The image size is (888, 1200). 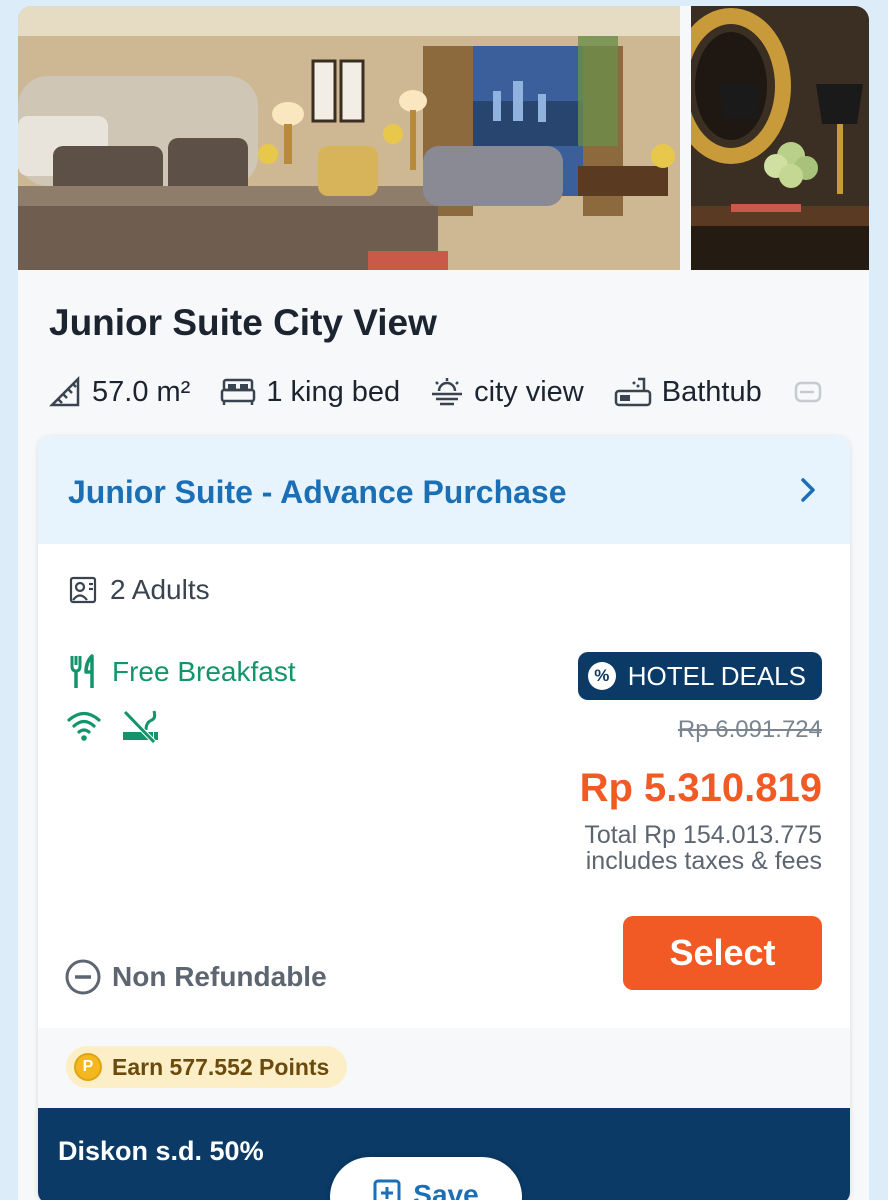 What do you see at coordinates (160, 589) in the screenshot?
I see `occupancy-label: 2 Adults` at bounding box center [160, 589].